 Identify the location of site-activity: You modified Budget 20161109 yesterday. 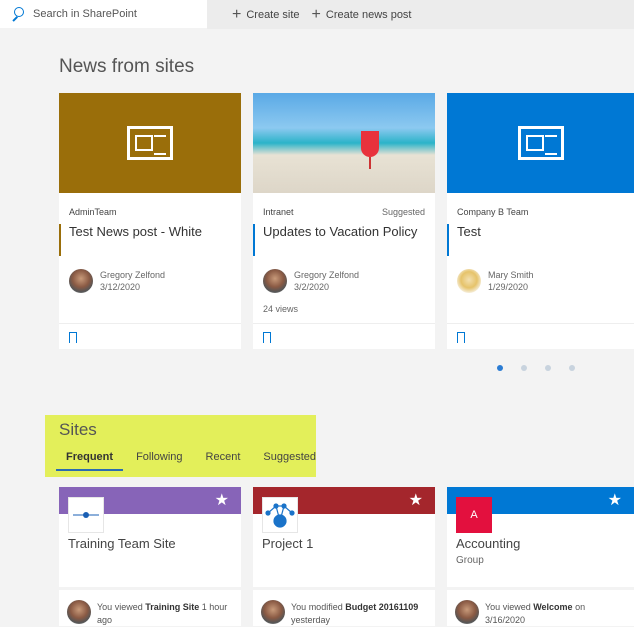
(344, 608).